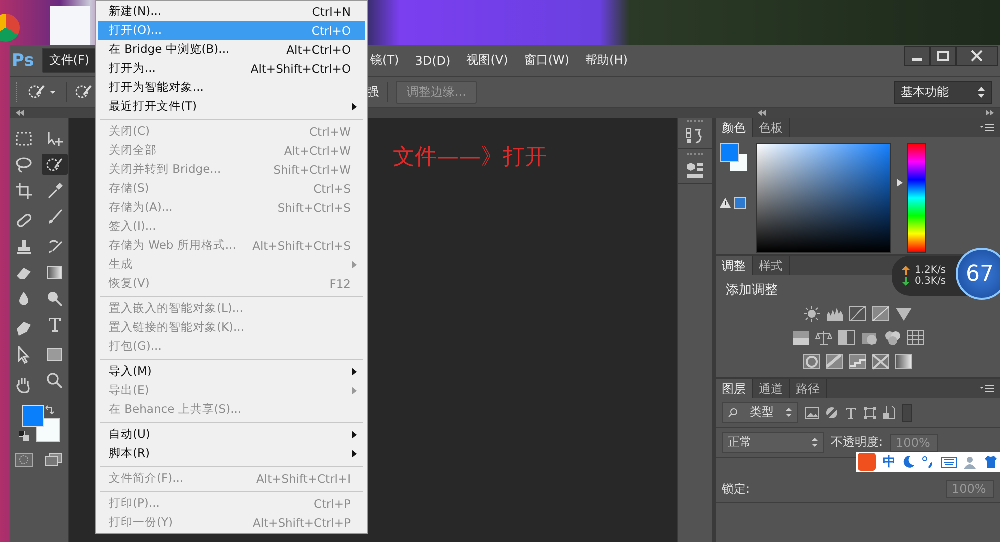 This screenshot has width=1000, height=542. I want to click on screen-mode-icon, so click(54, 460).